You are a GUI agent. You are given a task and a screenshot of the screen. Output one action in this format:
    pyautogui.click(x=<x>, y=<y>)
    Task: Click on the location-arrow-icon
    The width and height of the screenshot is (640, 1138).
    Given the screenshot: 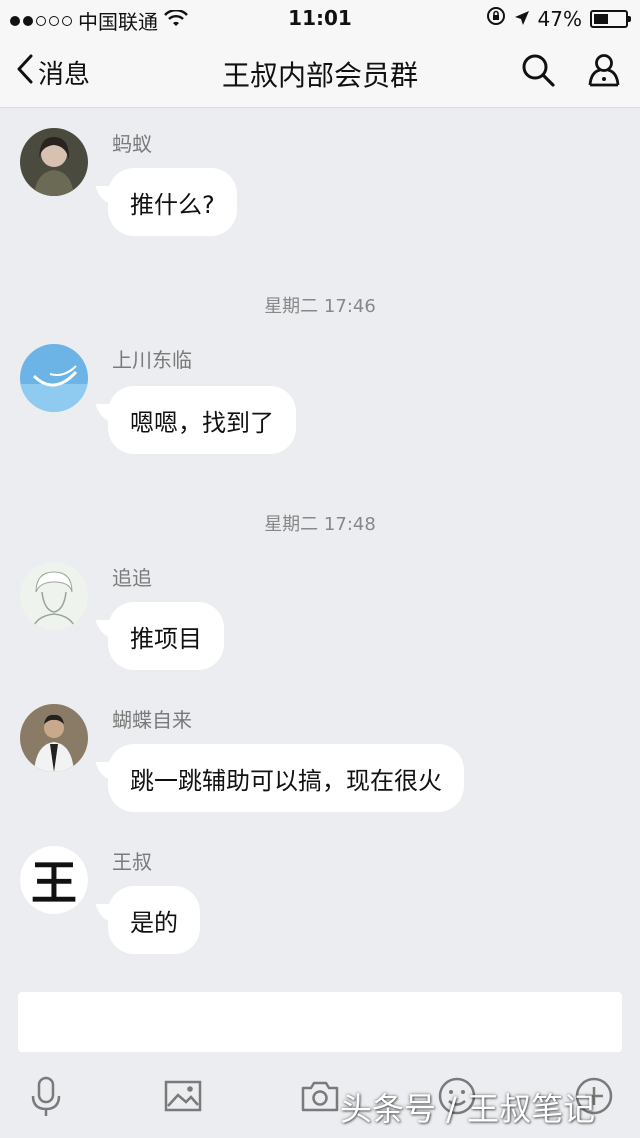 What is the action you would take?
    pyautogui.click(x=522, y=19)
    